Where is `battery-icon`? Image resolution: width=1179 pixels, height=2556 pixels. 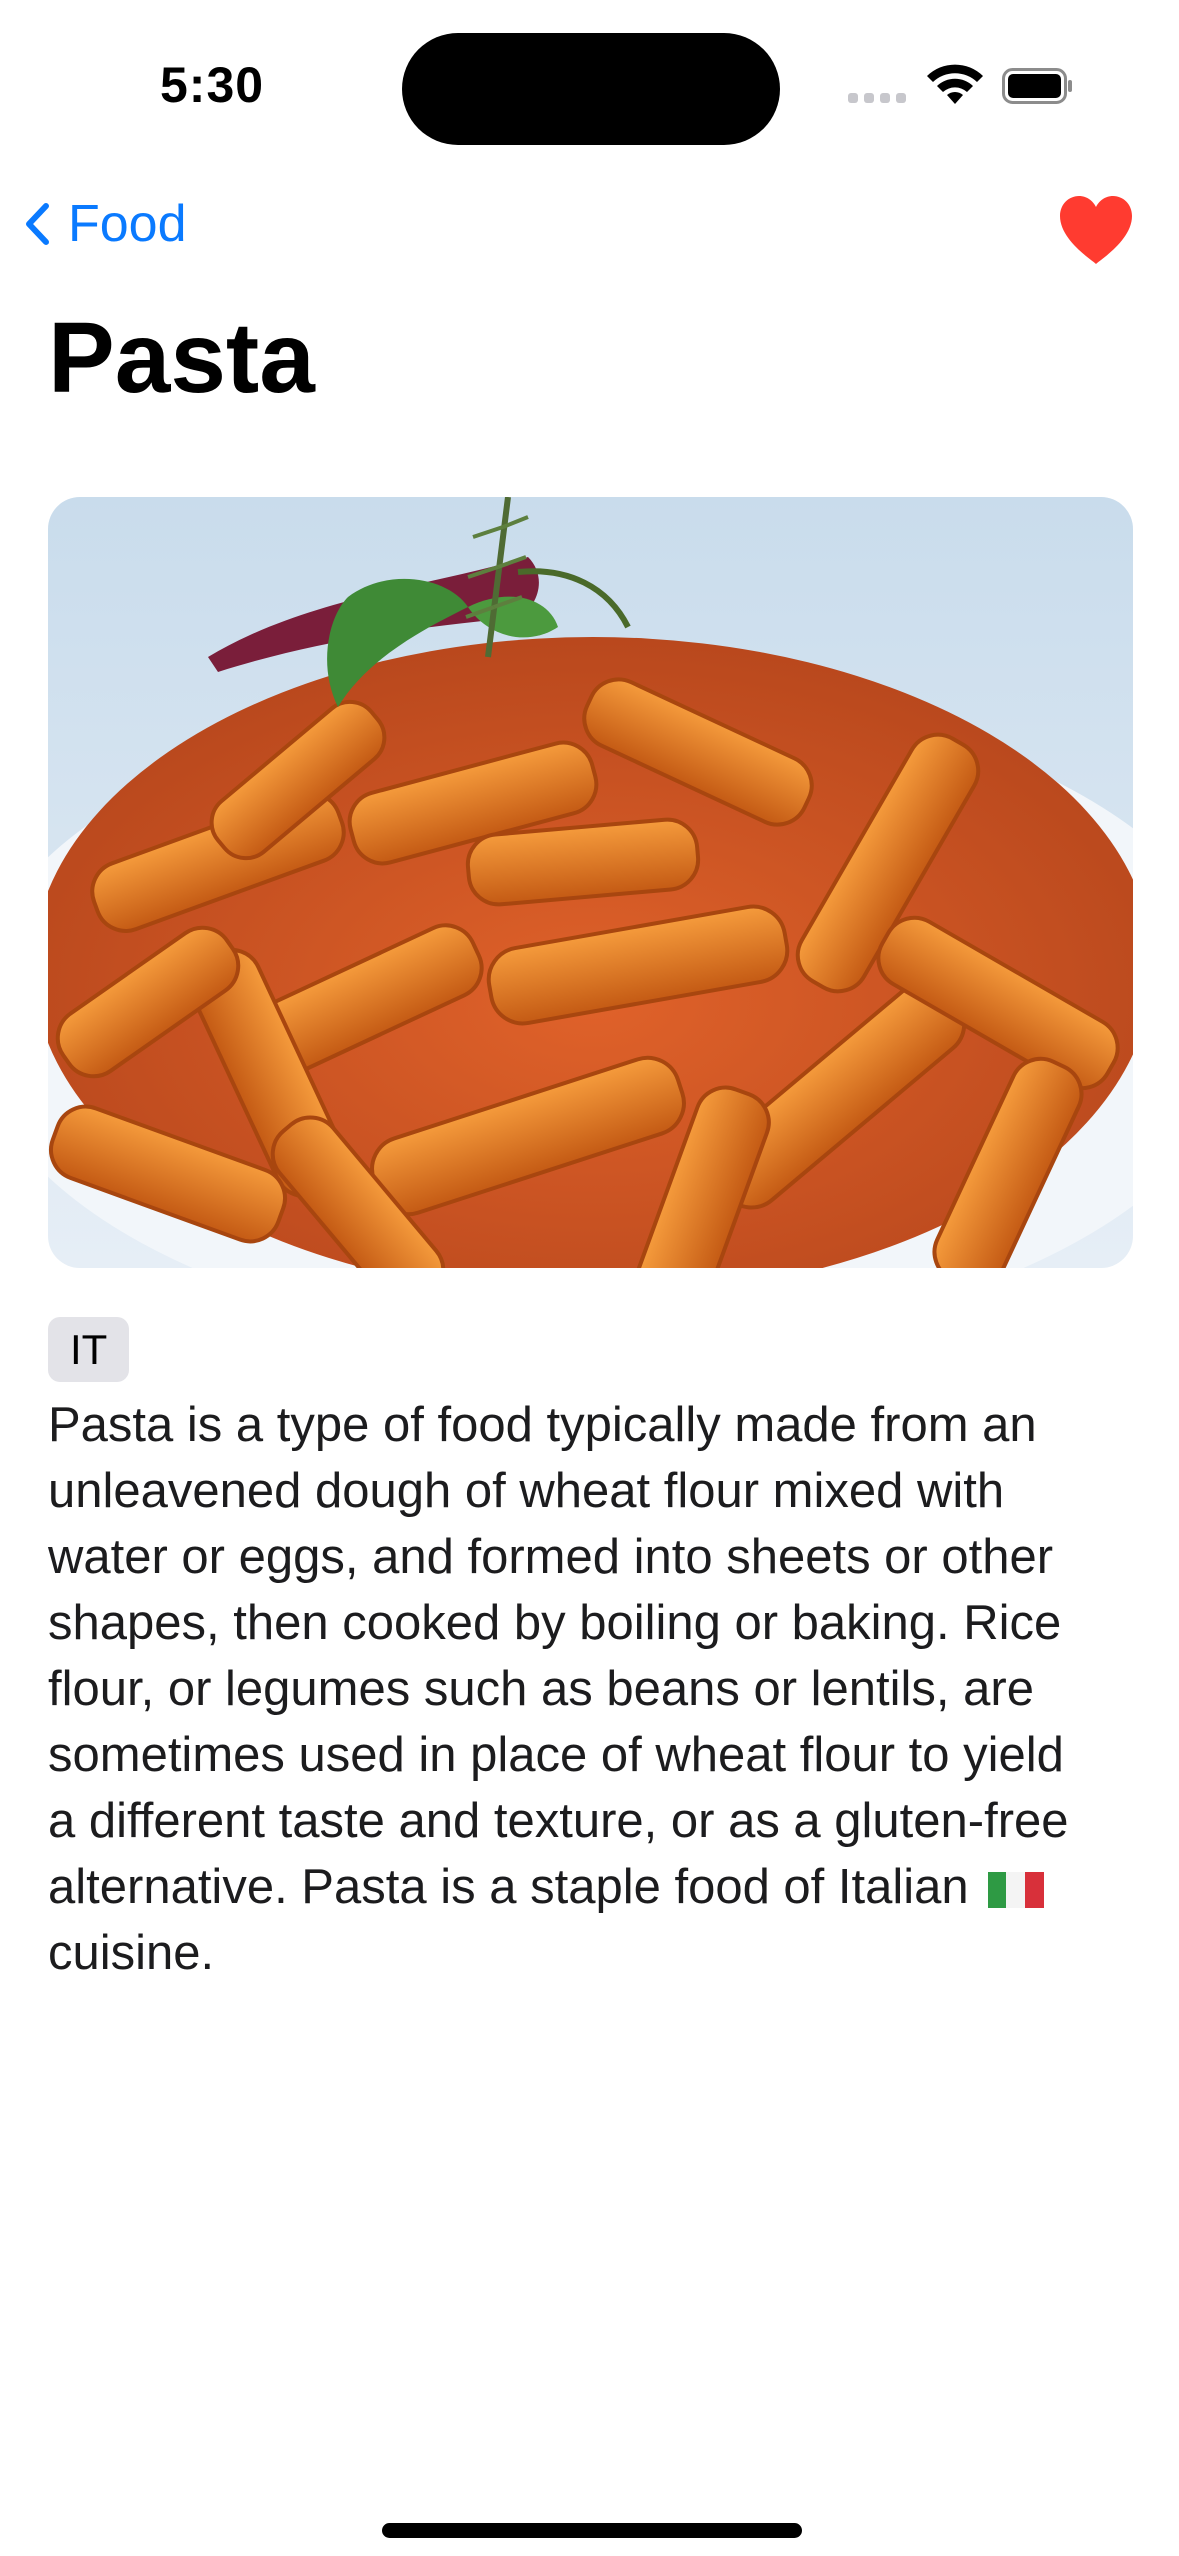 battery-icon is located at coordinates (1037, 86).